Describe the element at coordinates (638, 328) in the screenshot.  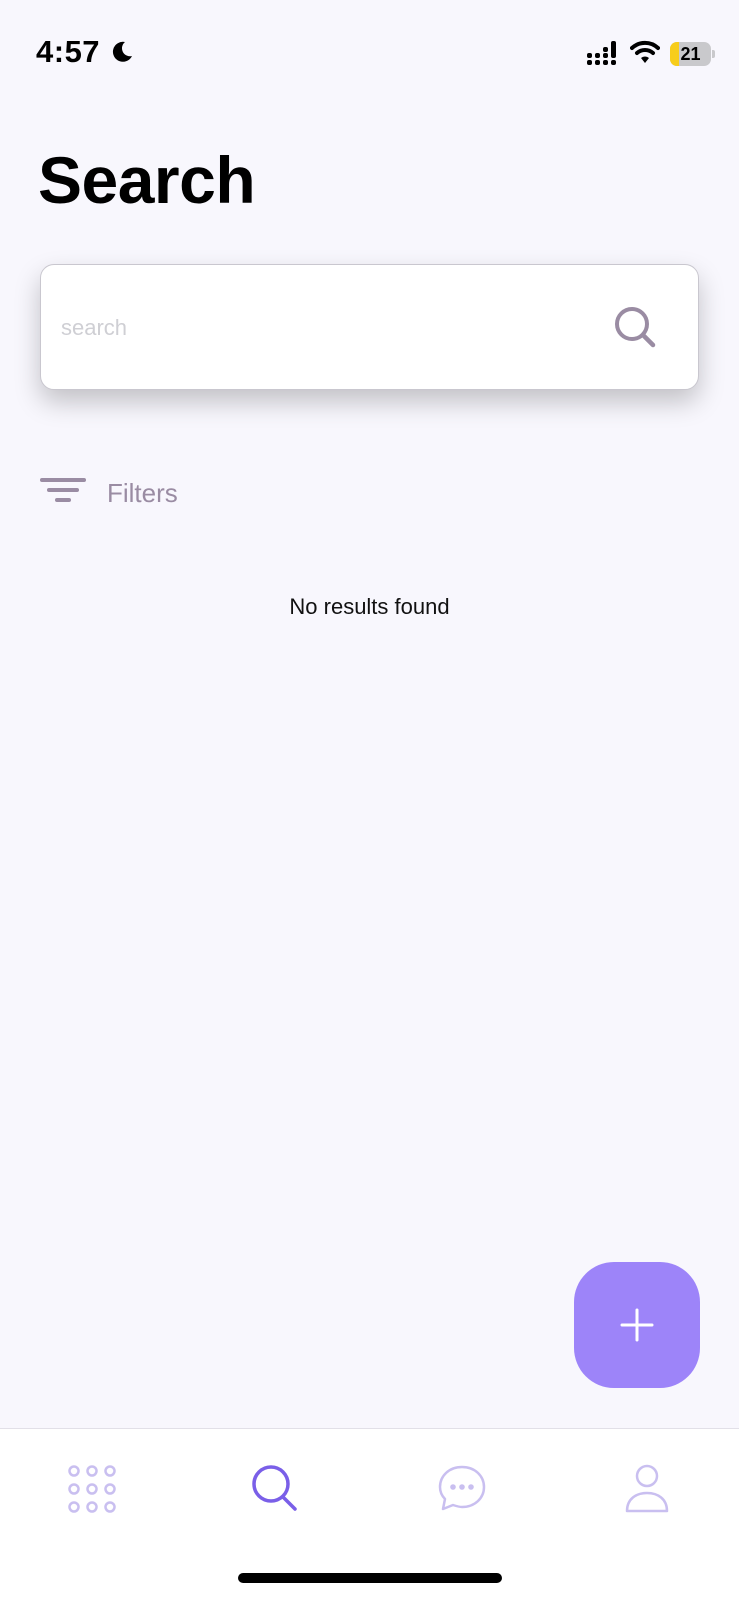
I see `search-icon` at that location.